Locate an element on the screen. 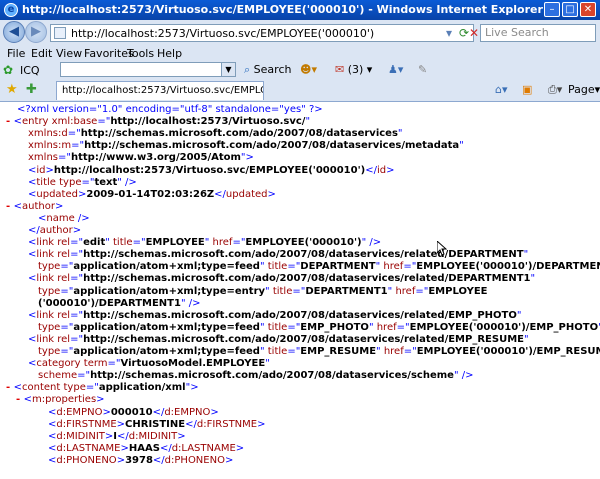  menu-help: Help is located at coordinates (169, 53).